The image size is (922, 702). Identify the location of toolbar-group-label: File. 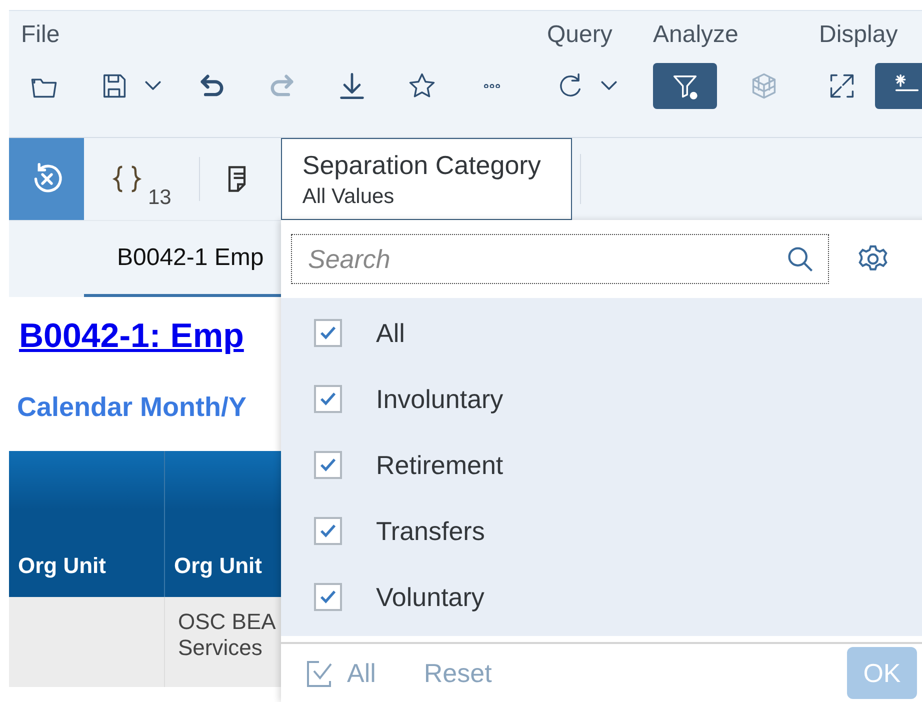
(41, 35).